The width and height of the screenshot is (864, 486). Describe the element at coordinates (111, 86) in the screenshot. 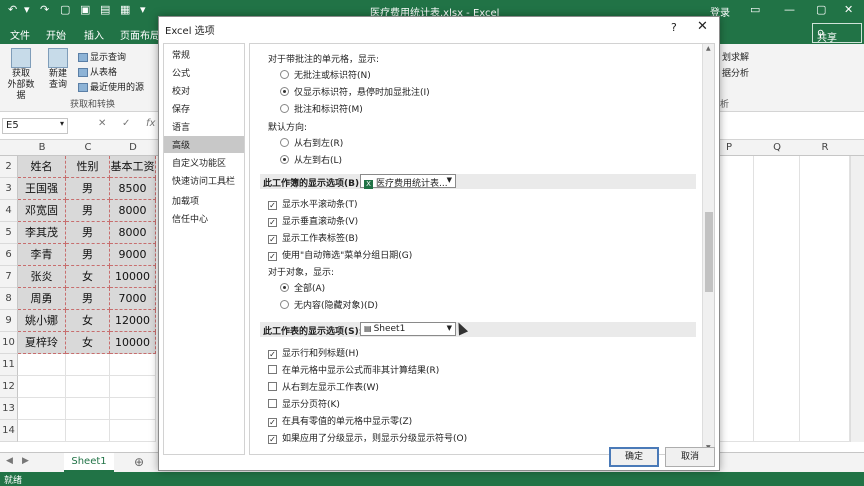

I see `recent-sources-button: 最近使用的源` at that location.